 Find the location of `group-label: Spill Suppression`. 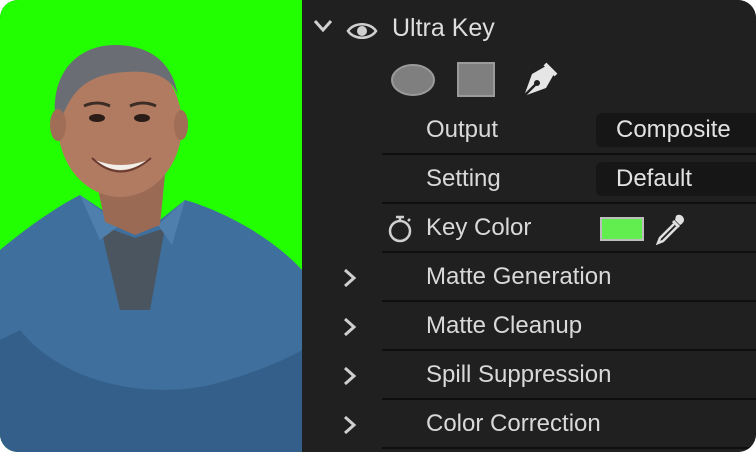

group-label: Spill Suppression is located at coordinates (519, 374).